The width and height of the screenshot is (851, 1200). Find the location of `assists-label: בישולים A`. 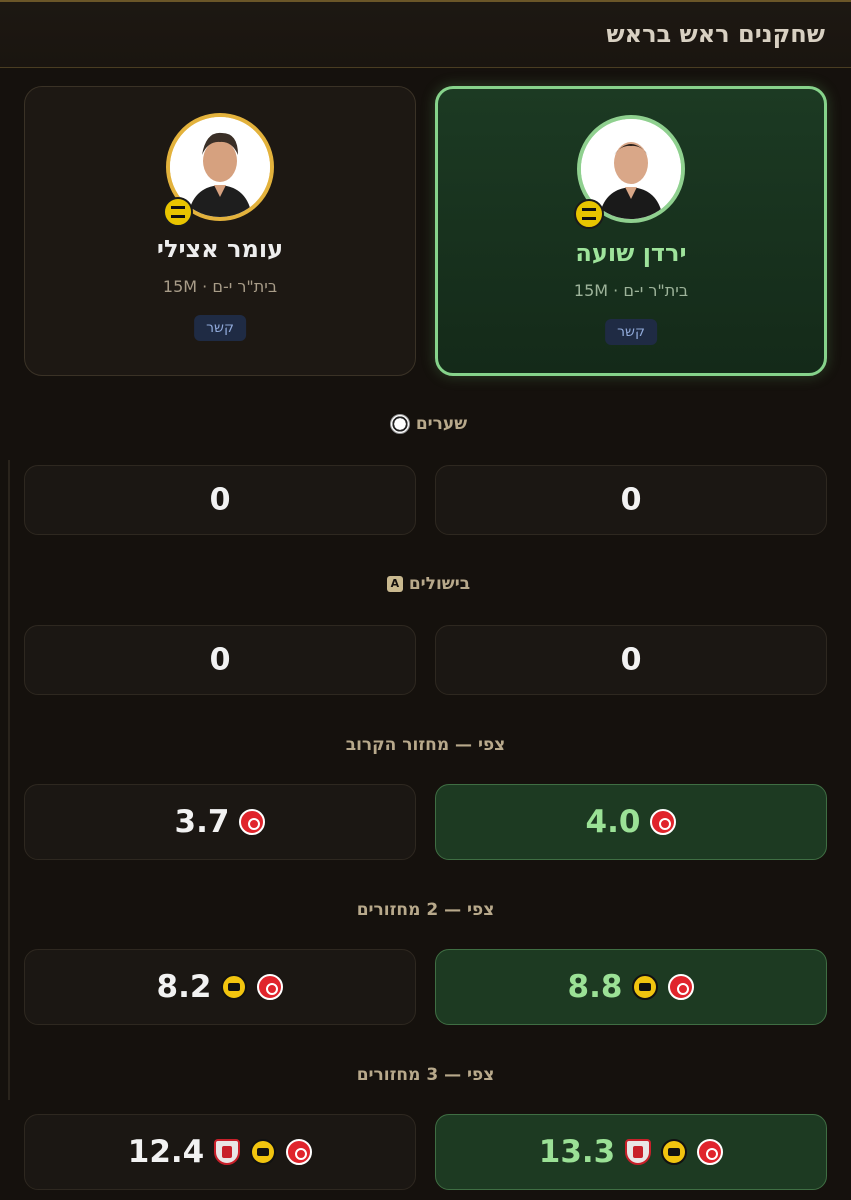

assists-label: בישולים A is located at coordinates (425, 584).